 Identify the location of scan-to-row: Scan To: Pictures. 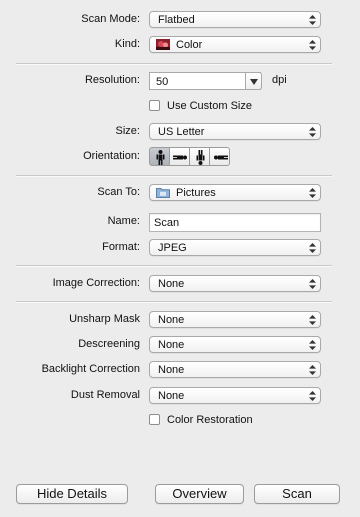
(180, 193).